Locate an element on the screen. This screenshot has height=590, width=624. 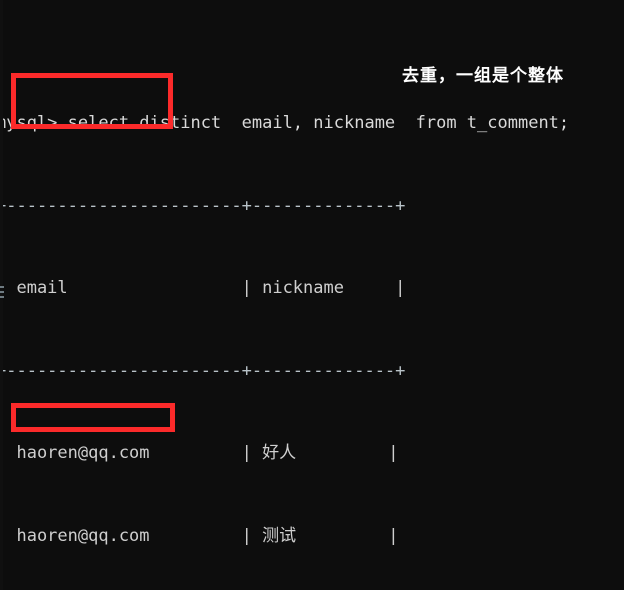
table1-row: | haoren@qq.com | 测试 | is located at coordinates (199, 535).